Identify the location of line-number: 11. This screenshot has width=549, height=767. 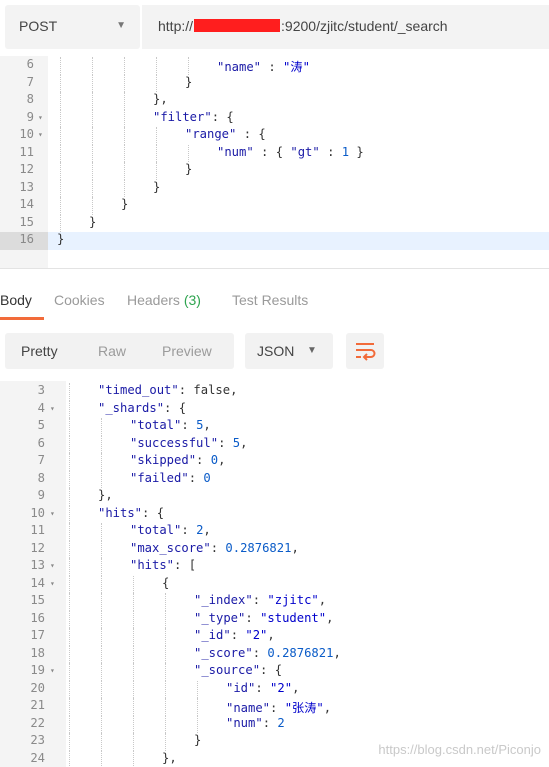
(37, 530).